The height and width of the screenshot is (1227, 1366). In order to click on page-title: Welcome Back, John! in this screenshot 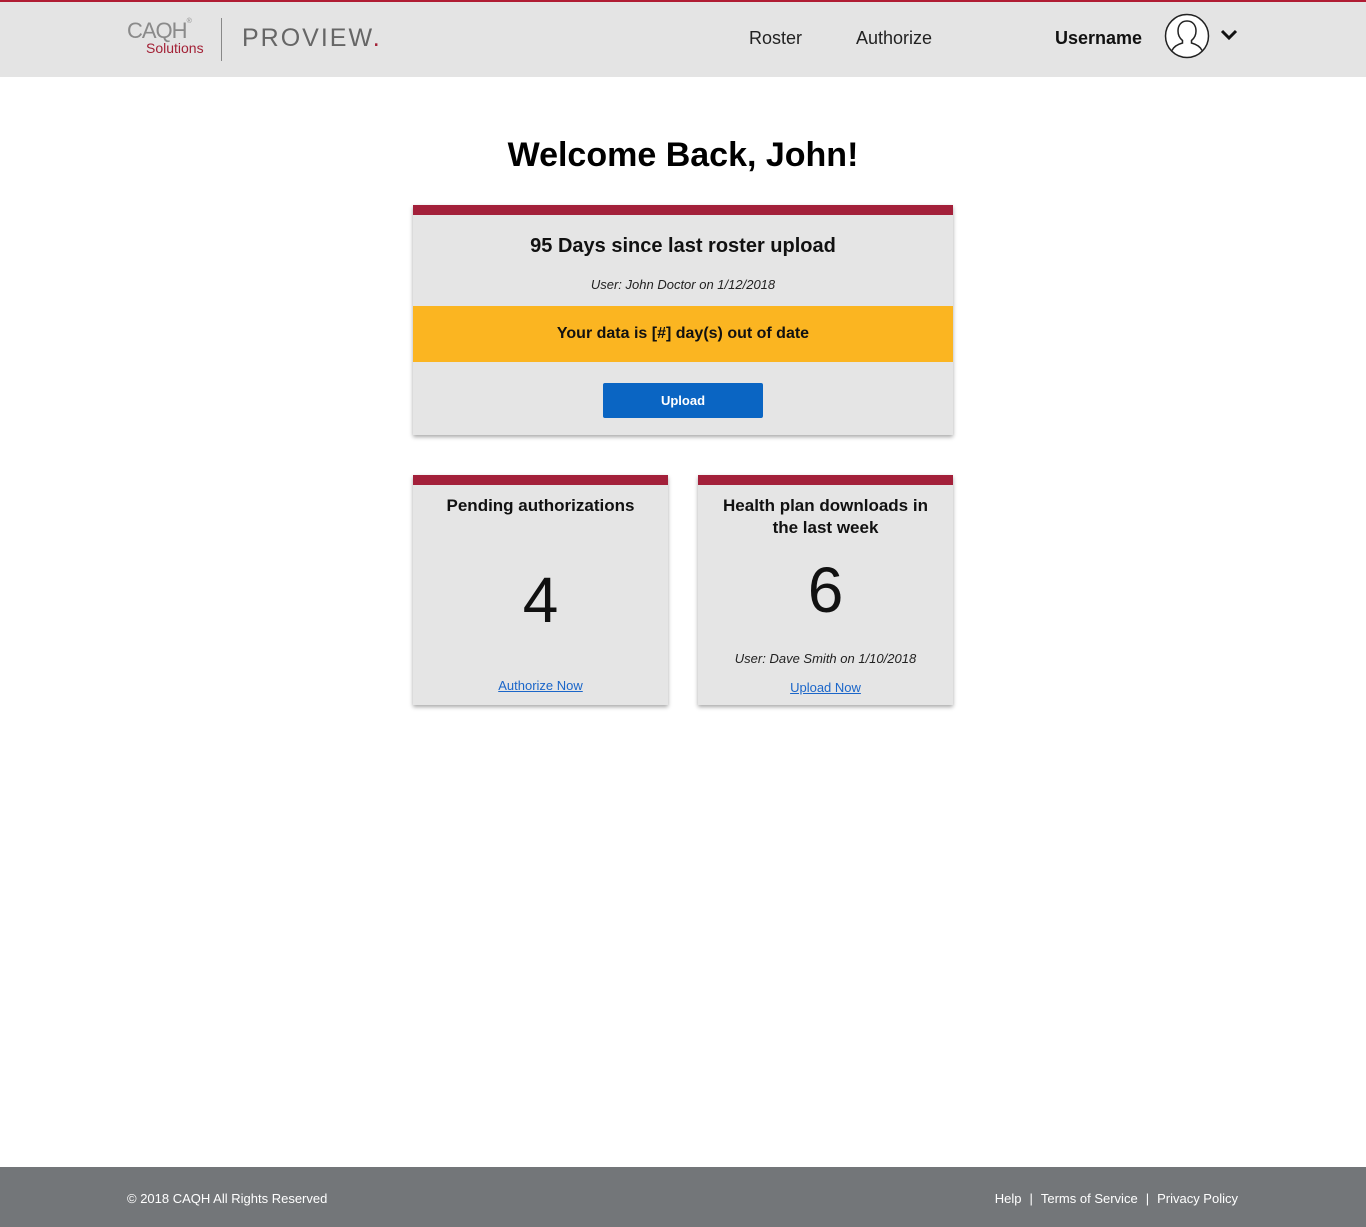, I will do `click(683, 155)`.